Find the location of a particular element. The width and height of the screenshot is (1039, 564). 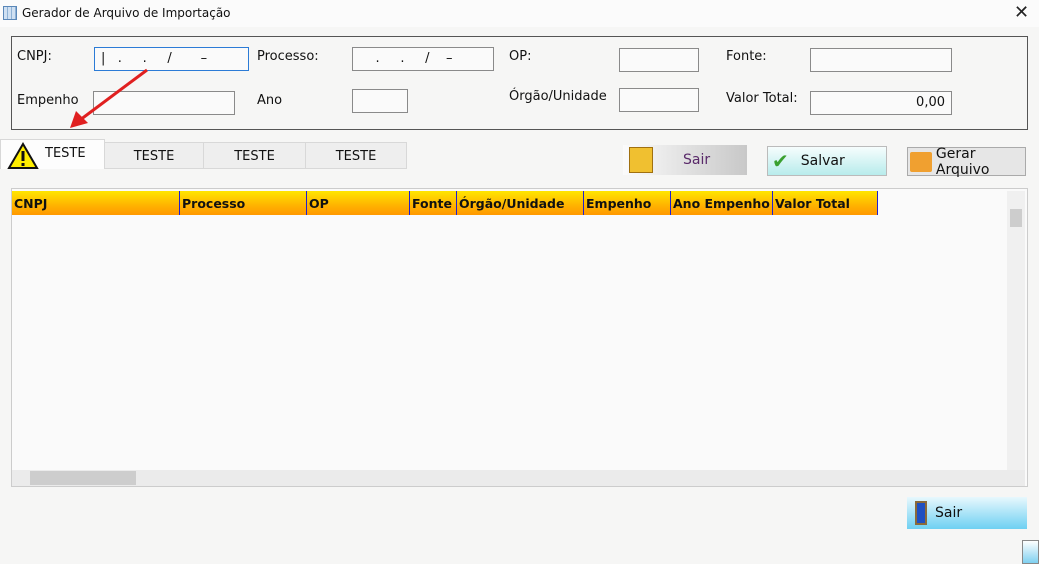

gerar-arquivo-label: Gerar Arquivo is located at coordinates (962, 161).